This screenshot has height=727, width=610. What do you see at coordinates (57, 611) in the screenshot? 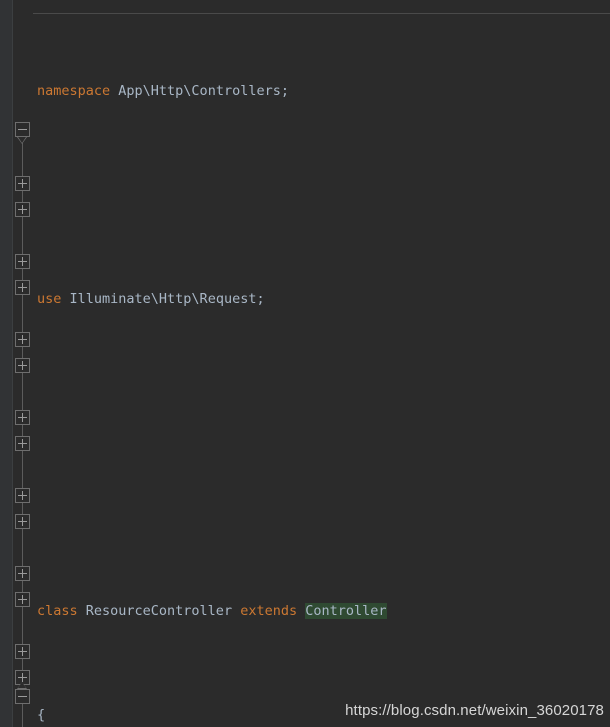
I see `keyword-class: class` at bounding box center [57, 611].